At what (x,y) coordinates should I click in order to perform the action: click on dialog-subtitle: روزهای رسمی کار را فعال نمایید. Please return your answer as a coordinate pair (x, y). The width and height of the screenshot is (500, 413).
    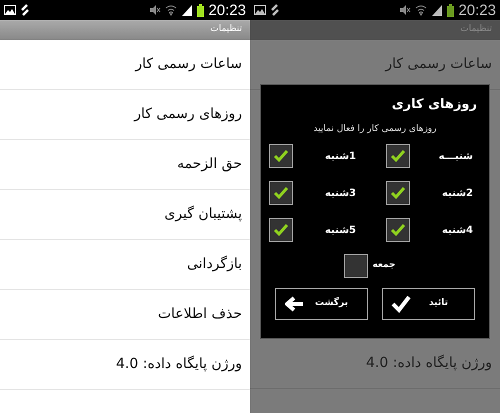
    Looking at the image, I should click on (374, 129).